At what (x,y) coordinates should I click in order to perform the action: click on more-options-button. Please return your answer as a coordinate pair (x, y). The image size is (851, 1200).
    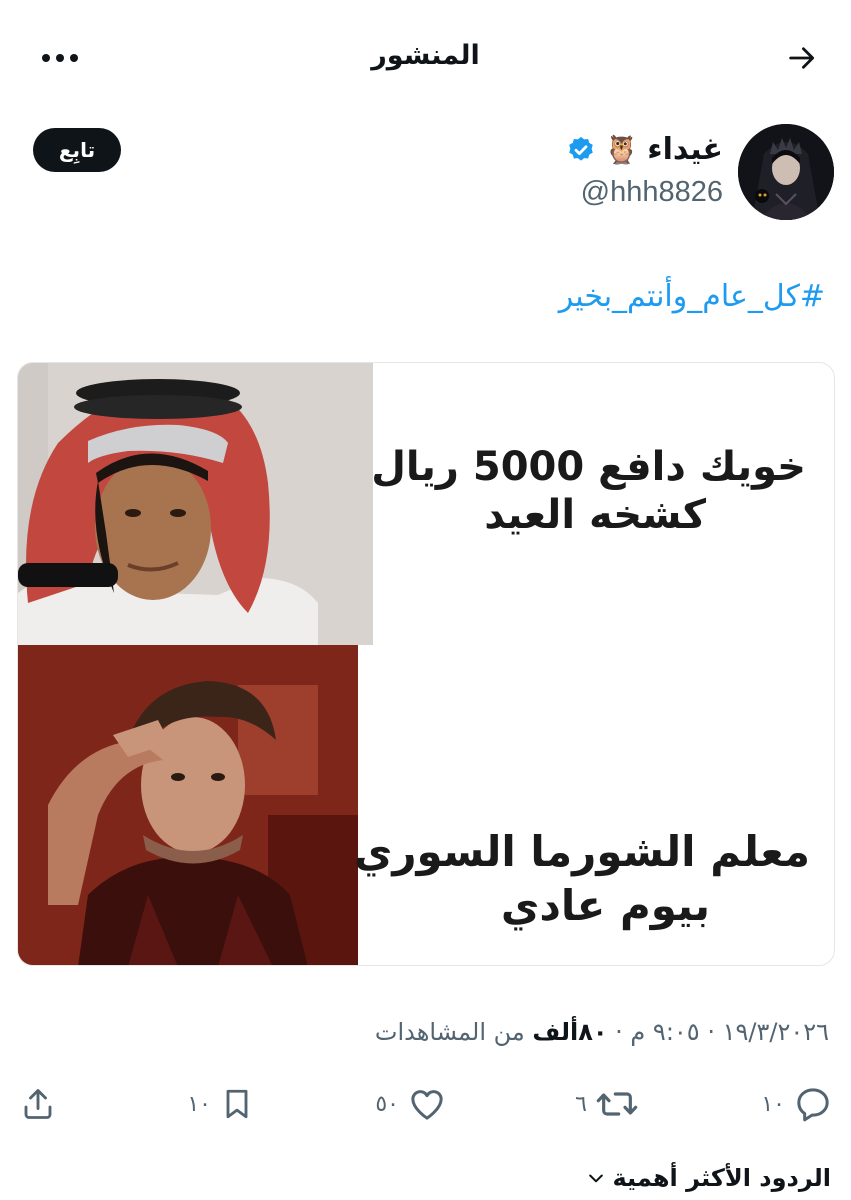
    Looking at the image, I should click on (60, 58).